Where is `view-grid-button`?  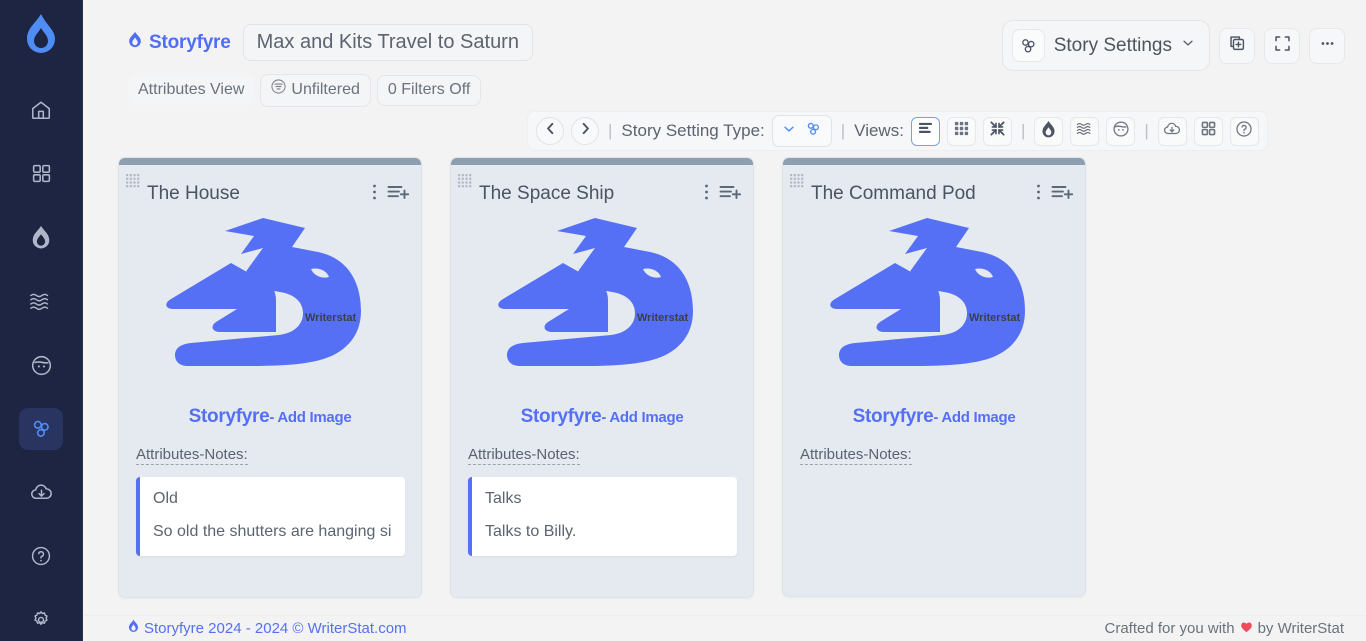
view-grid-button is located at coordinates (961, 131).